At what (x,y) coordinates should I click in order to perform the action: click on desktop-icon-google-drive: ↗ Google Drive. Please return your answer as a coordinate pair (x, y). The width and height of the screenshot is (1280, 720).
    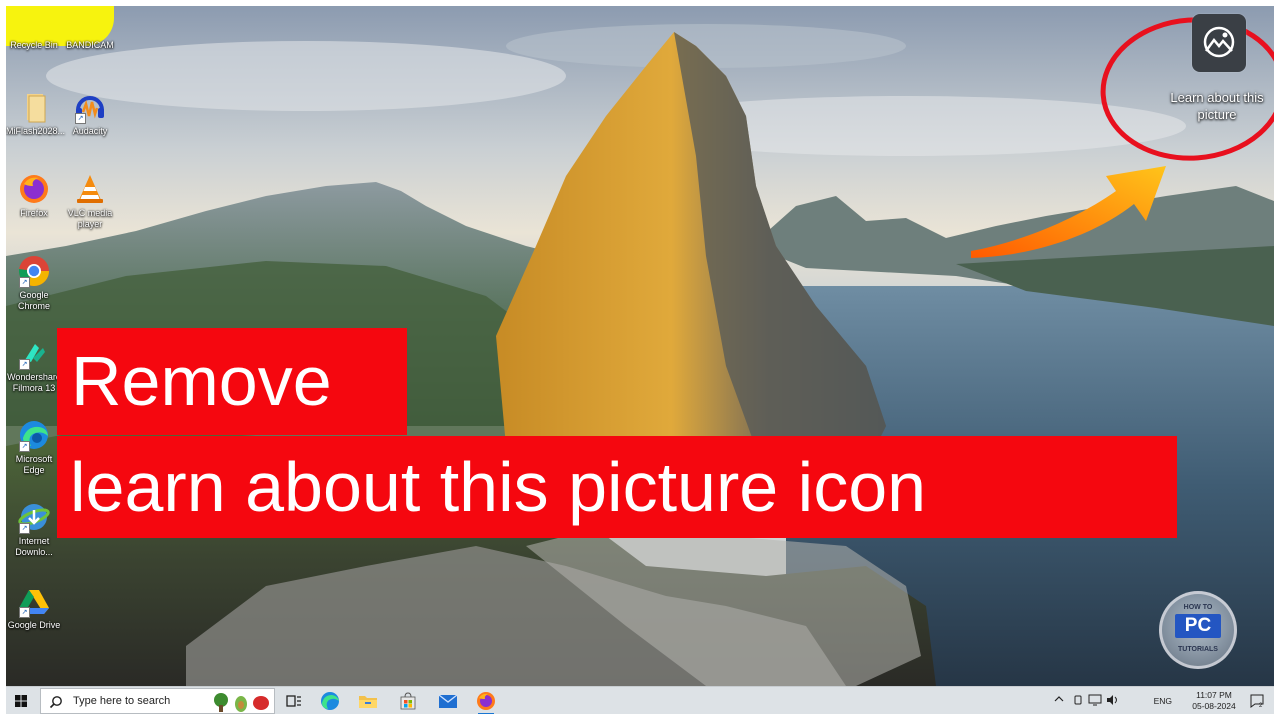
    Looking at the image, I should click on (34, 607).